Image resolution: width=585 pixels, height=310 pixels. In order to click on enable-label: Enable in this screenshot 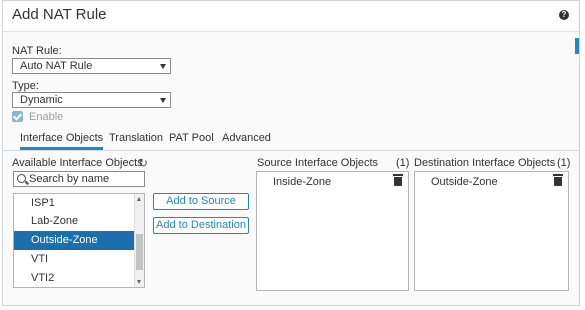, I will do `click(46, 117)`.